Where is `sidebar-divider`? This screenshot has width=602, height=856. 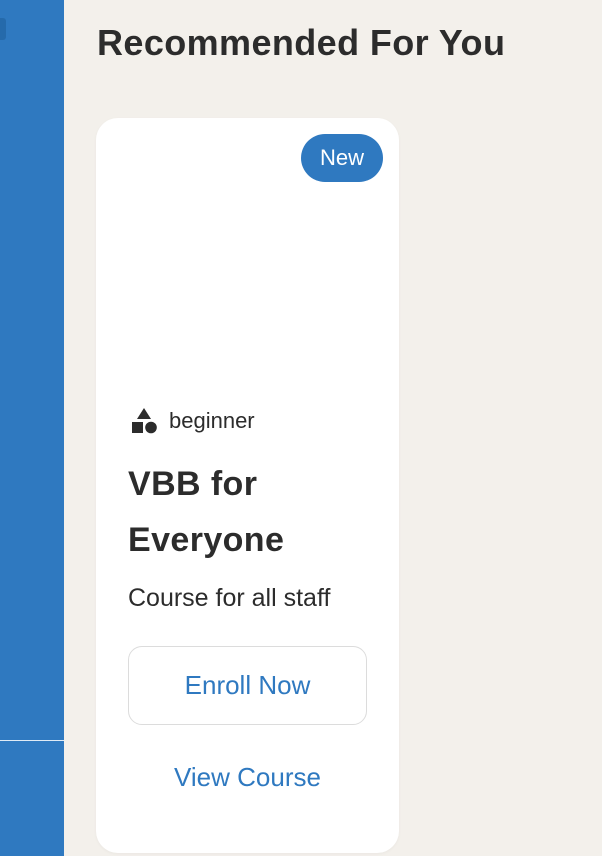
sidebar-divider is located at coordinates (32, 740).